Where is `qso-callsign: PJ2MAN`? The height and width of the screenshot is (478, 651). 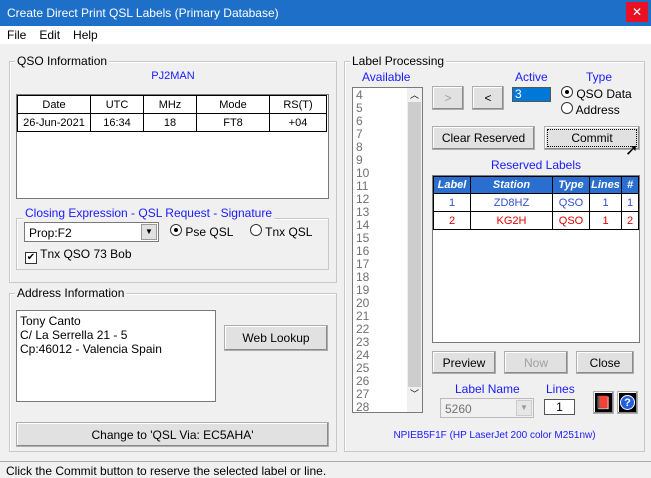 qso-callsign: PJ2MAN is located at coordinates (173, 76).